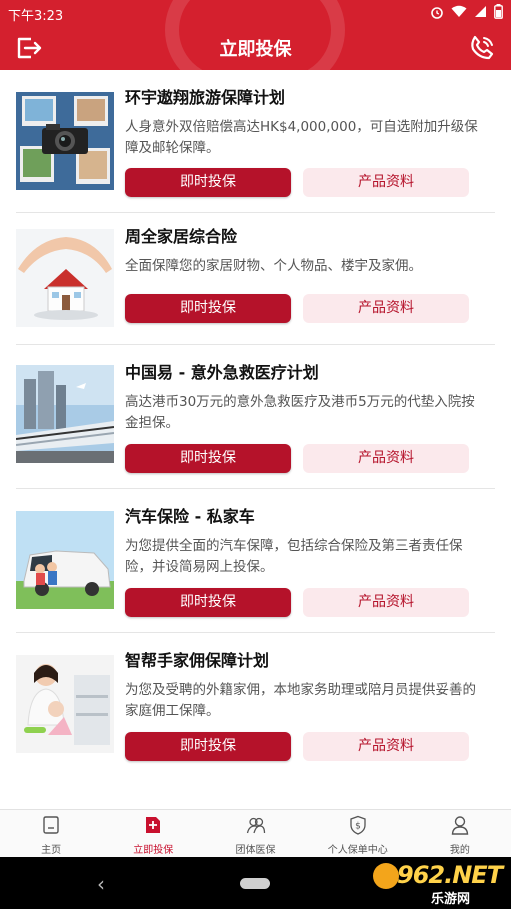  What do you see at coordinates (294, 556) in the screenshot?
I see `product-description: 为您提供全面的汽车保障，包括综合保险及第三者责任保险，并设简易网上投保。` at bounding box center [294, 556].